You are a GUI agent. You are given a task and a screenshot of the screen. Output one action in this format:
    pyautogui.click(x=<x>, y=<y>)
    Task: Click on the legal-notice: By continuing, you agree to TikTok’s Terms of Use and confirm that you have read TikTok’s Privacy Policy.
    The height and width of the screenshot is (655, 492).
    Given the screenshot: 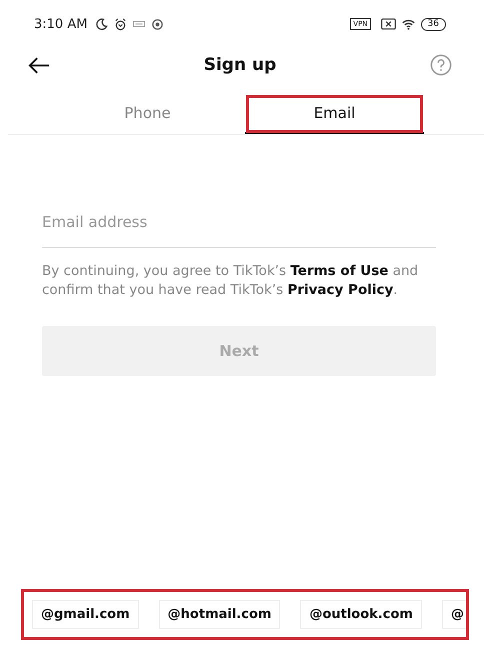 What is the action you would take?
    pyautogui.click(x=231, y=281)
    